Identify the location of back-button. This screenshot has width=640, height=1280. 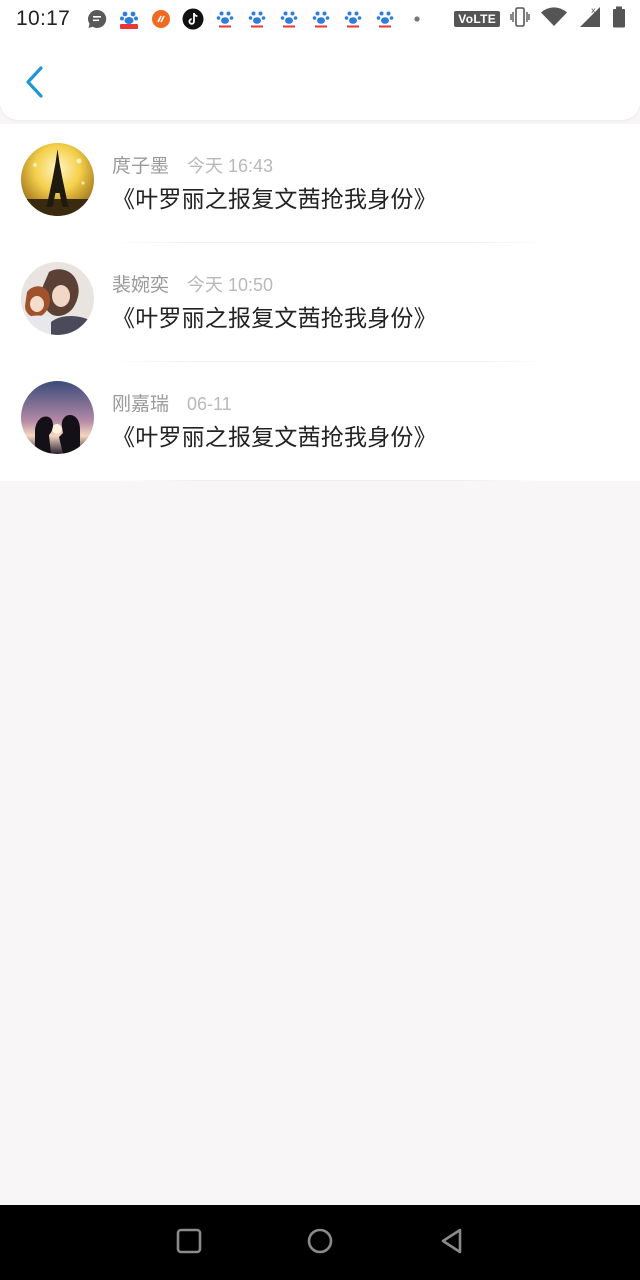
(34, 84).